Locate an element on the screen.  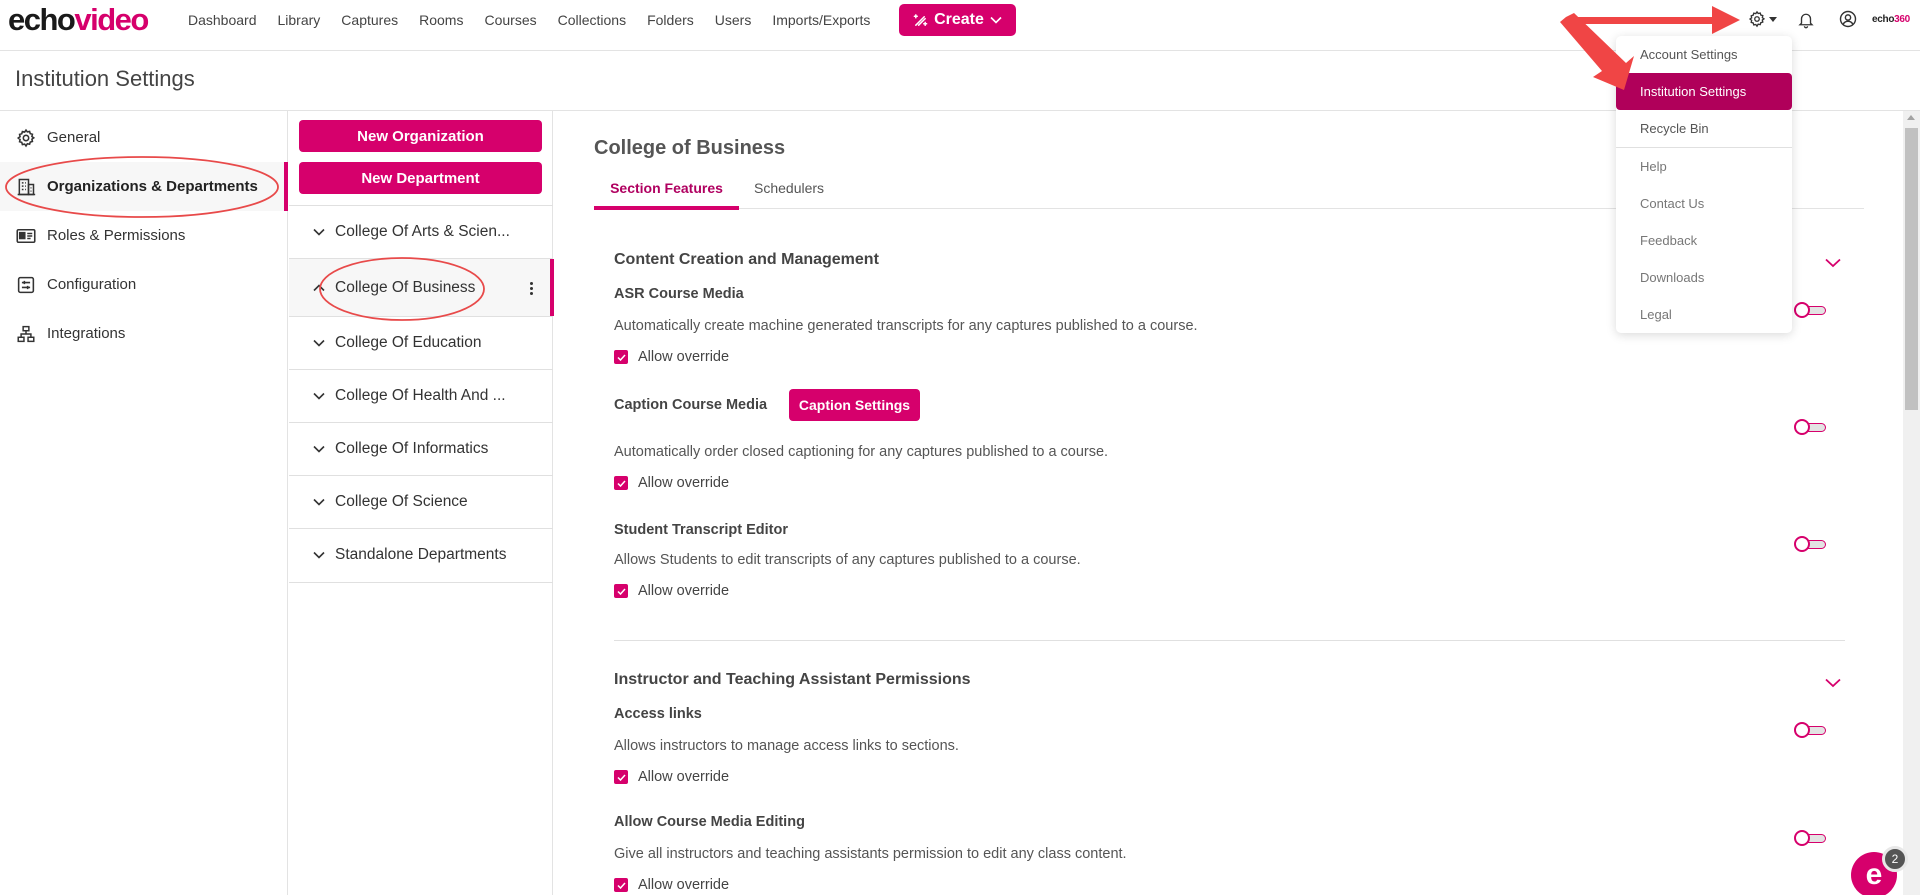
brand-echo: echo is located at coordinates (1883, 19).